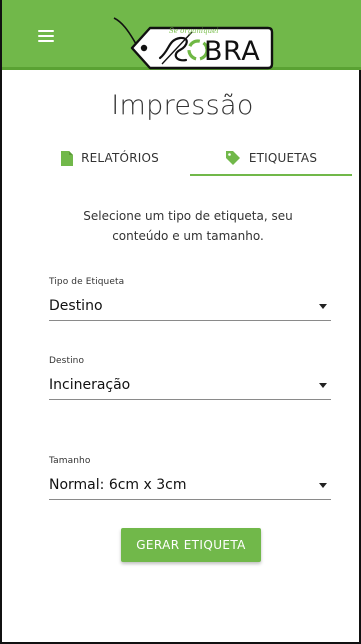  What do you see at coordinates (232, 51) in the screenshot?
I see `logo-wordmark: BRA` at bounding box center [232, 51].